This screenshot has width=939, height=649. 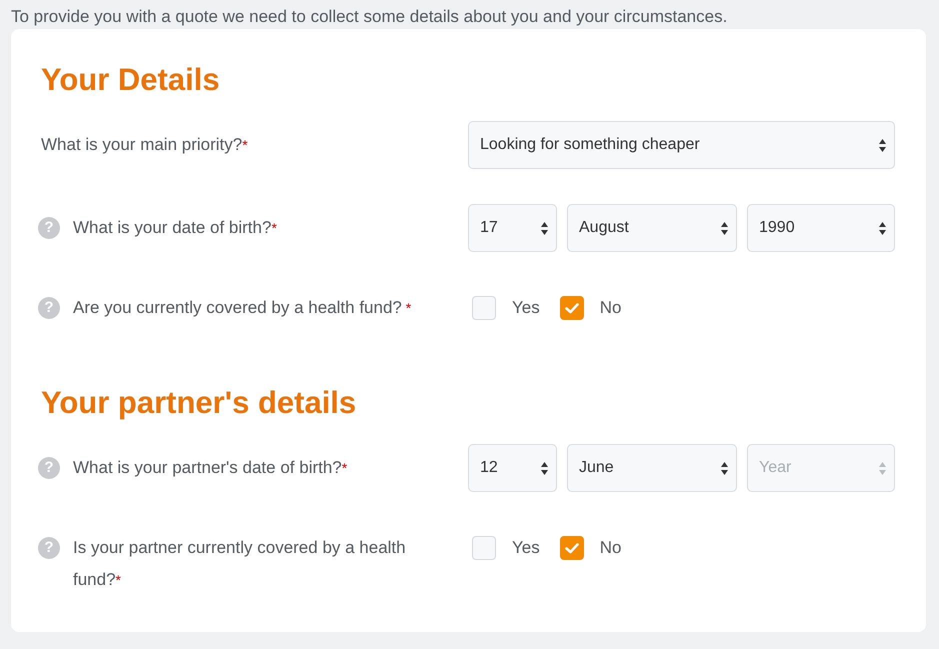 I want to click on dropdown: 12, so click(x=512, y=468).